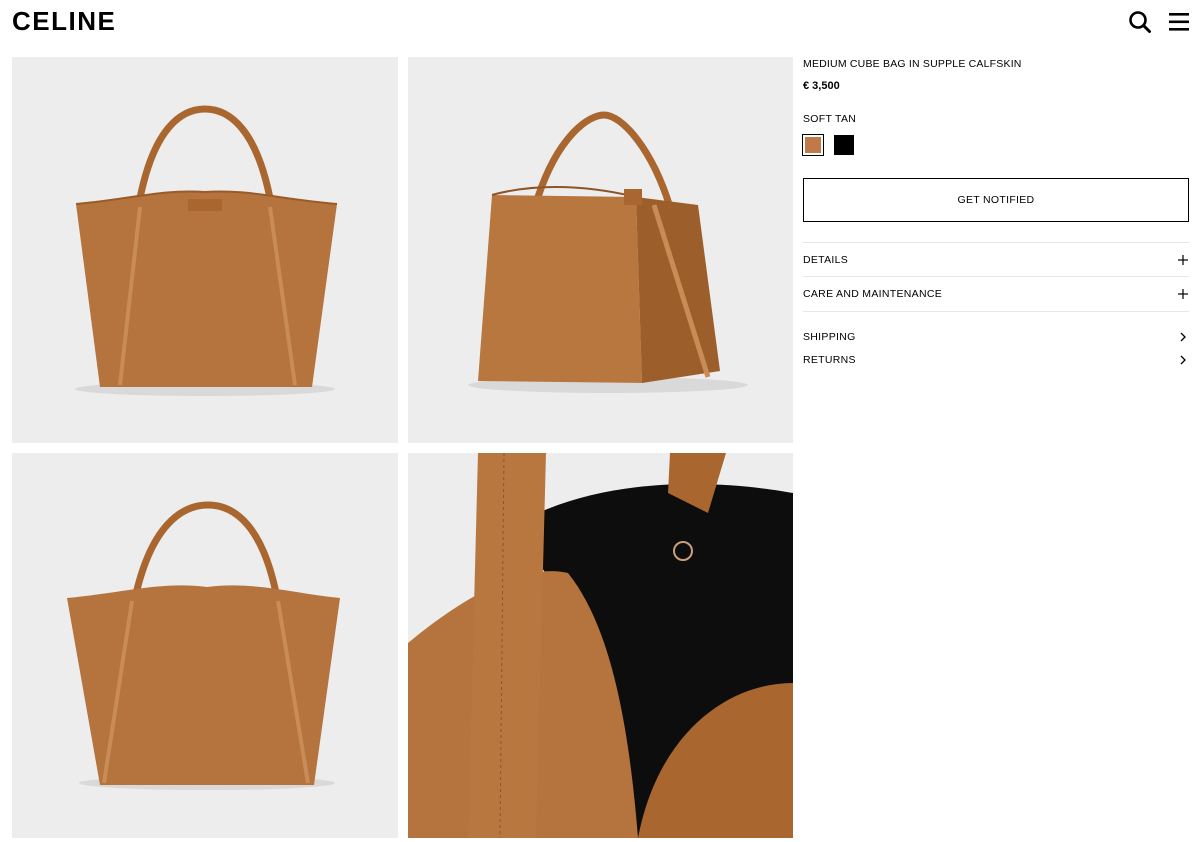  Describe the element at coordinates (813, 145) in the screenshot. I see `swatch-soft-tan` at that location.